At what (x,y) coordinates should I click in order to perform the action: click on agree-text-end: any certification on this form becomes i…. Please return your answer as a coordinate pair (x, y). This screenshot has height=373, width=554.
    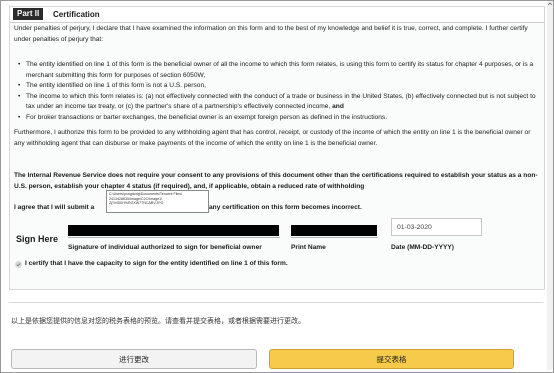
    Looking at the image, I should click on (285, 207).